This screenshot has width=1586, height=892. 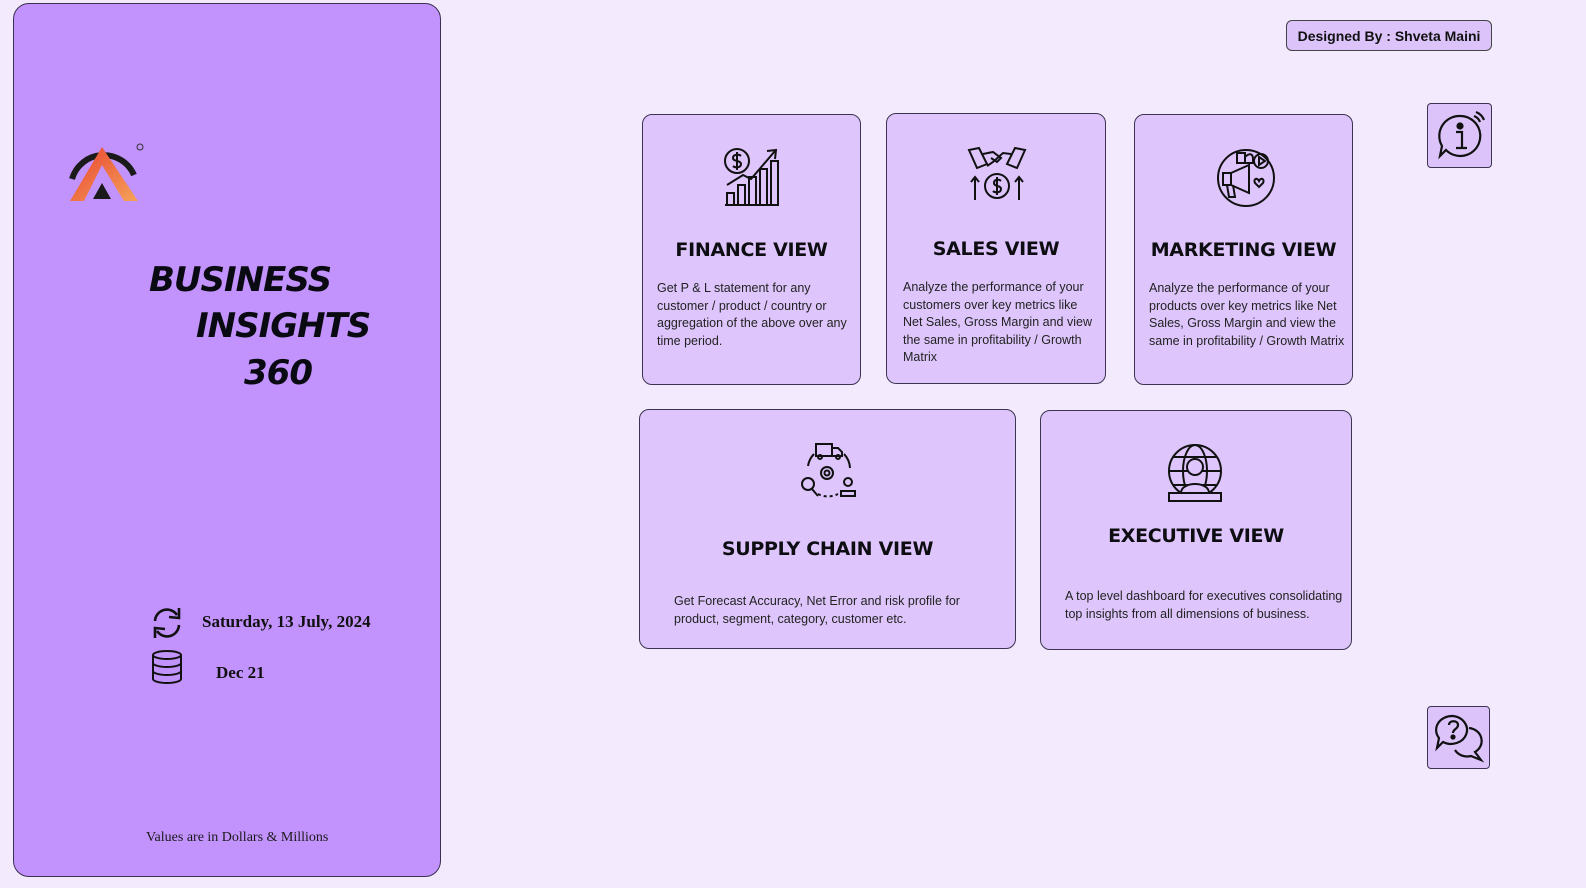 I want to click on info-button, so click(x=1459, y=135).